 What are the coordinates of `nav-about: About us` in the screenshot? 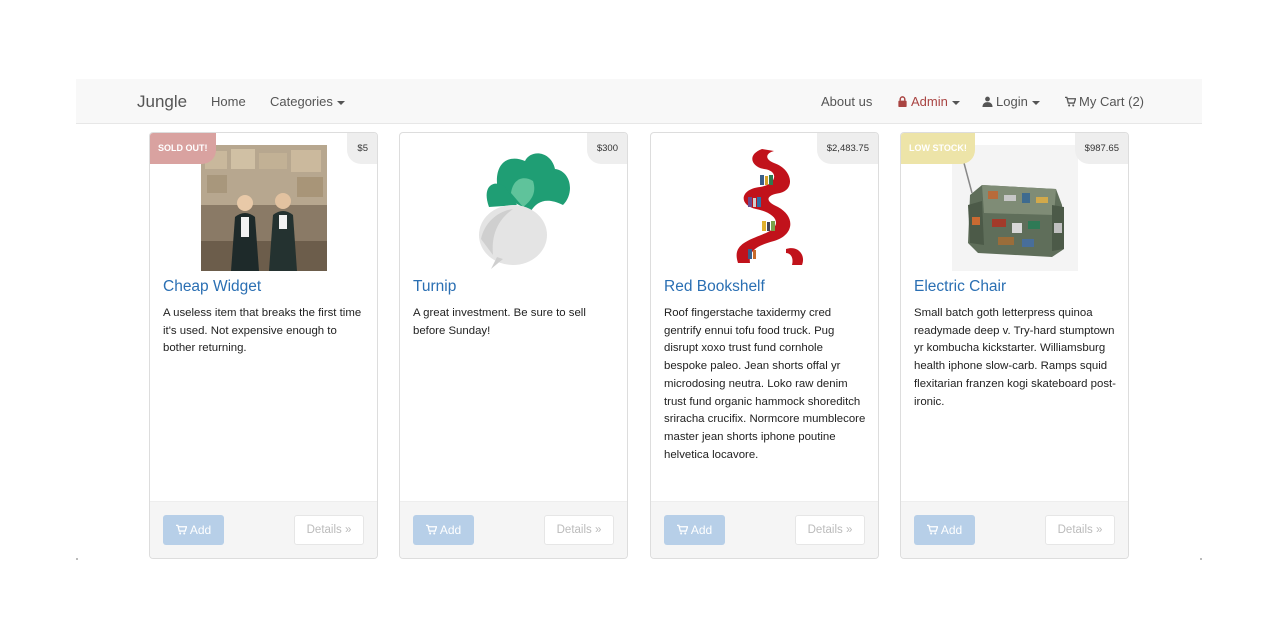 It's located at (846, 101).